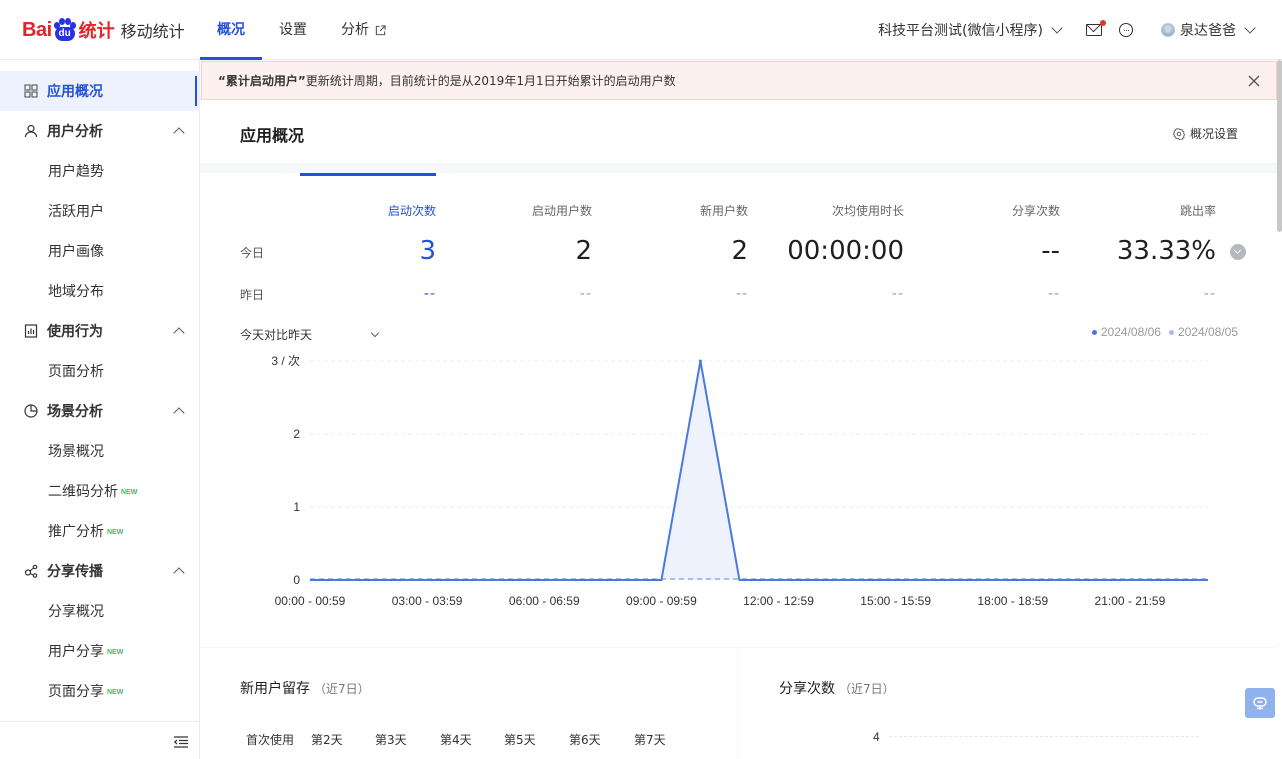 This screenshot has height=759, width=1282. I want to click on app-selector: 科技平台测试(微信小程序), so click(970, 30).